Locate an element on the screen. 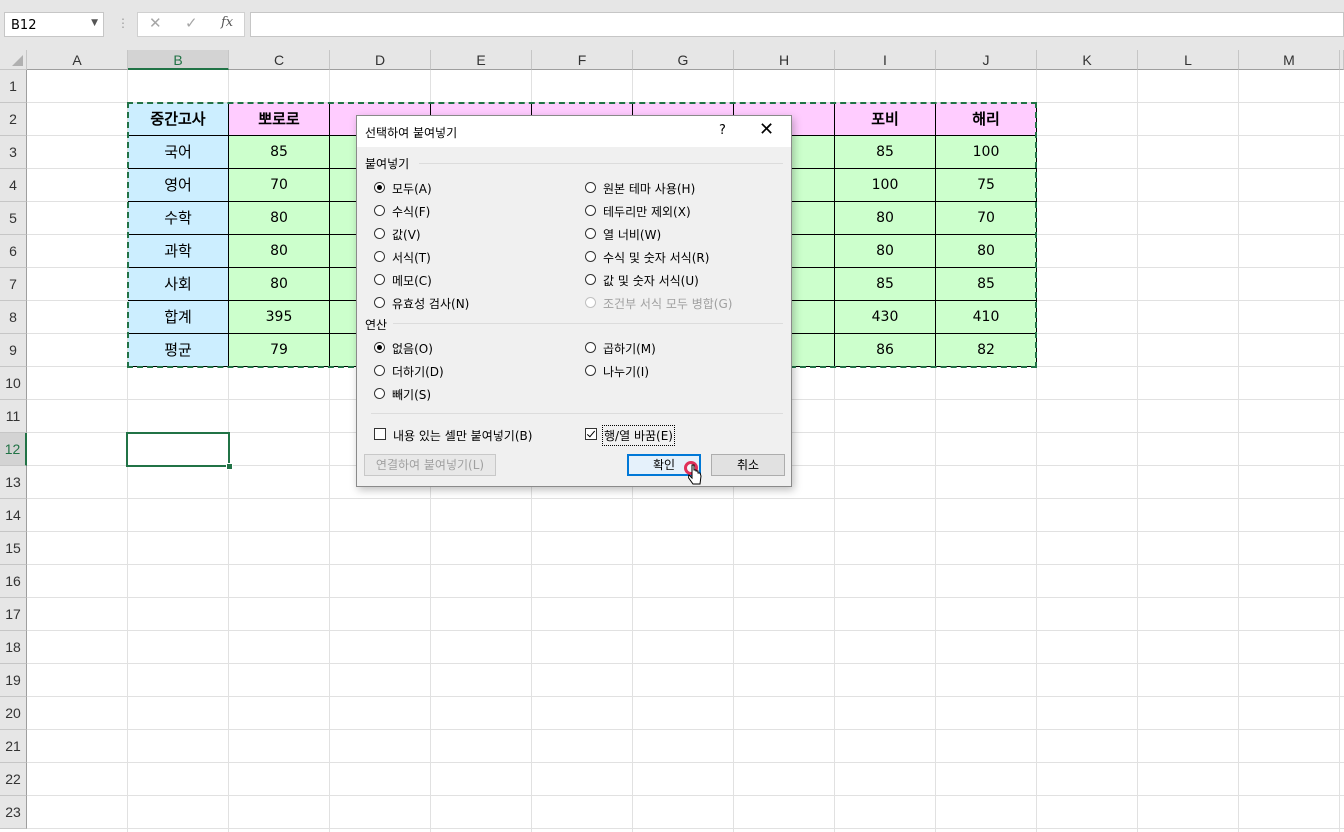 This screenshot has height=832, width=1344. table-cell: 75 is located at coordinates (986, 185).